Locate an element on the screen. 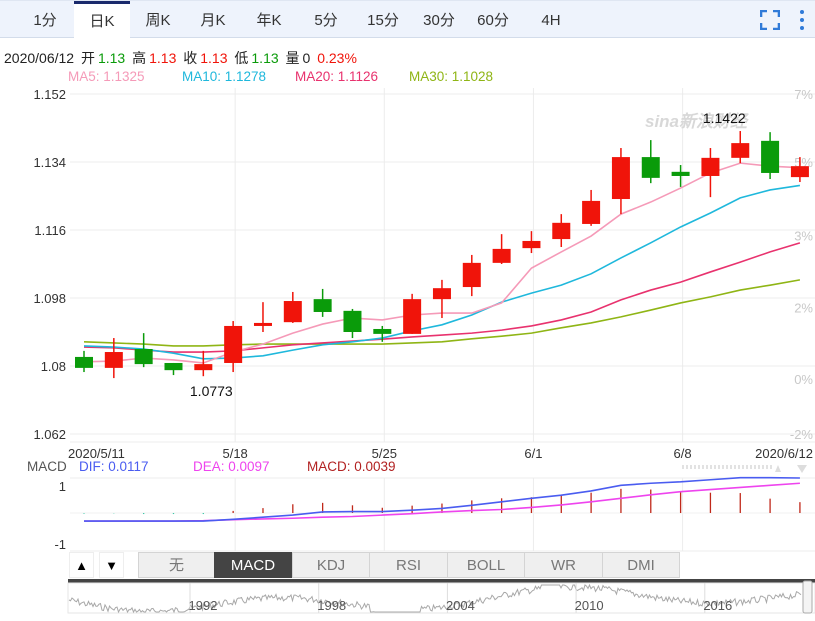  indicator-up-button: ▲ is located at coordinates (81, 565).